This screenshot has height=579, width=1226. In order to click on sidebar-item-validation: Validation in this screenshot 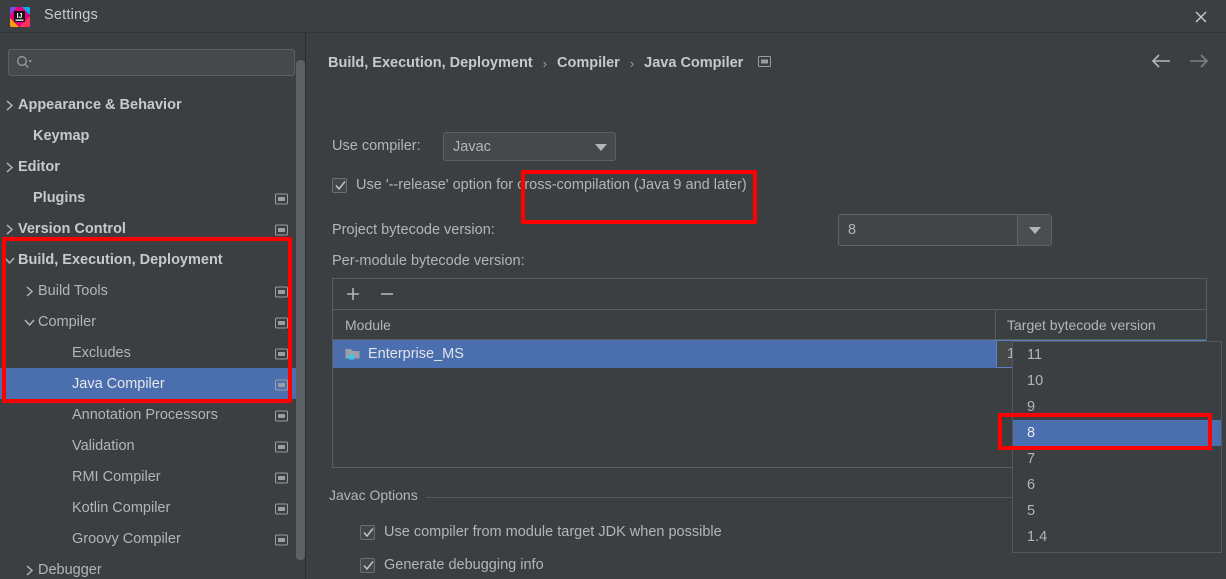, I will do `click(152, 445)`.